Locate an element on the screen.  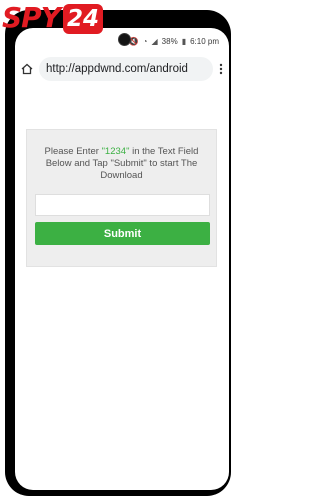
battery-icon: ▮ is located at coordinates (184, 41).